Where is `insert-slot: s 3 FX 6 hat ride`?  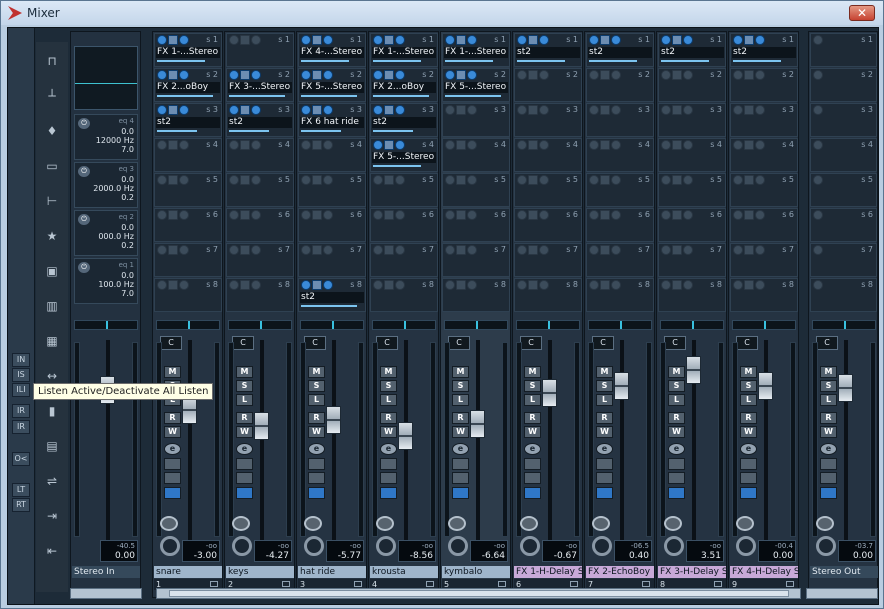
insert-slot: s 3 FX 6 hat ride is located at coordinates (332, 120).